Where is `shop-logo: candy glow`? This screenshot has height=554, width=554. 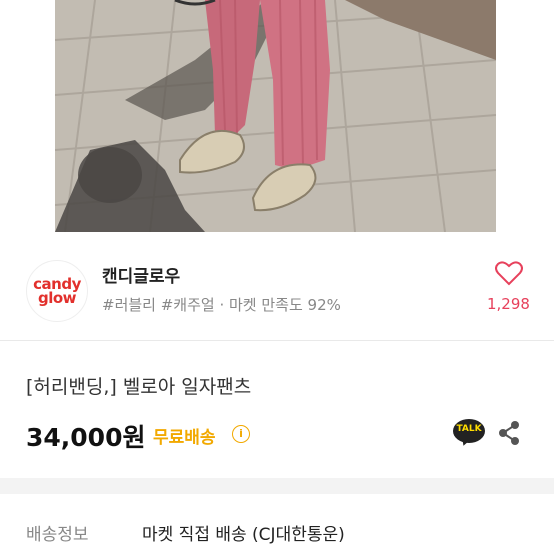 shop-logo: candy glow is located at coordinates (57, 291).